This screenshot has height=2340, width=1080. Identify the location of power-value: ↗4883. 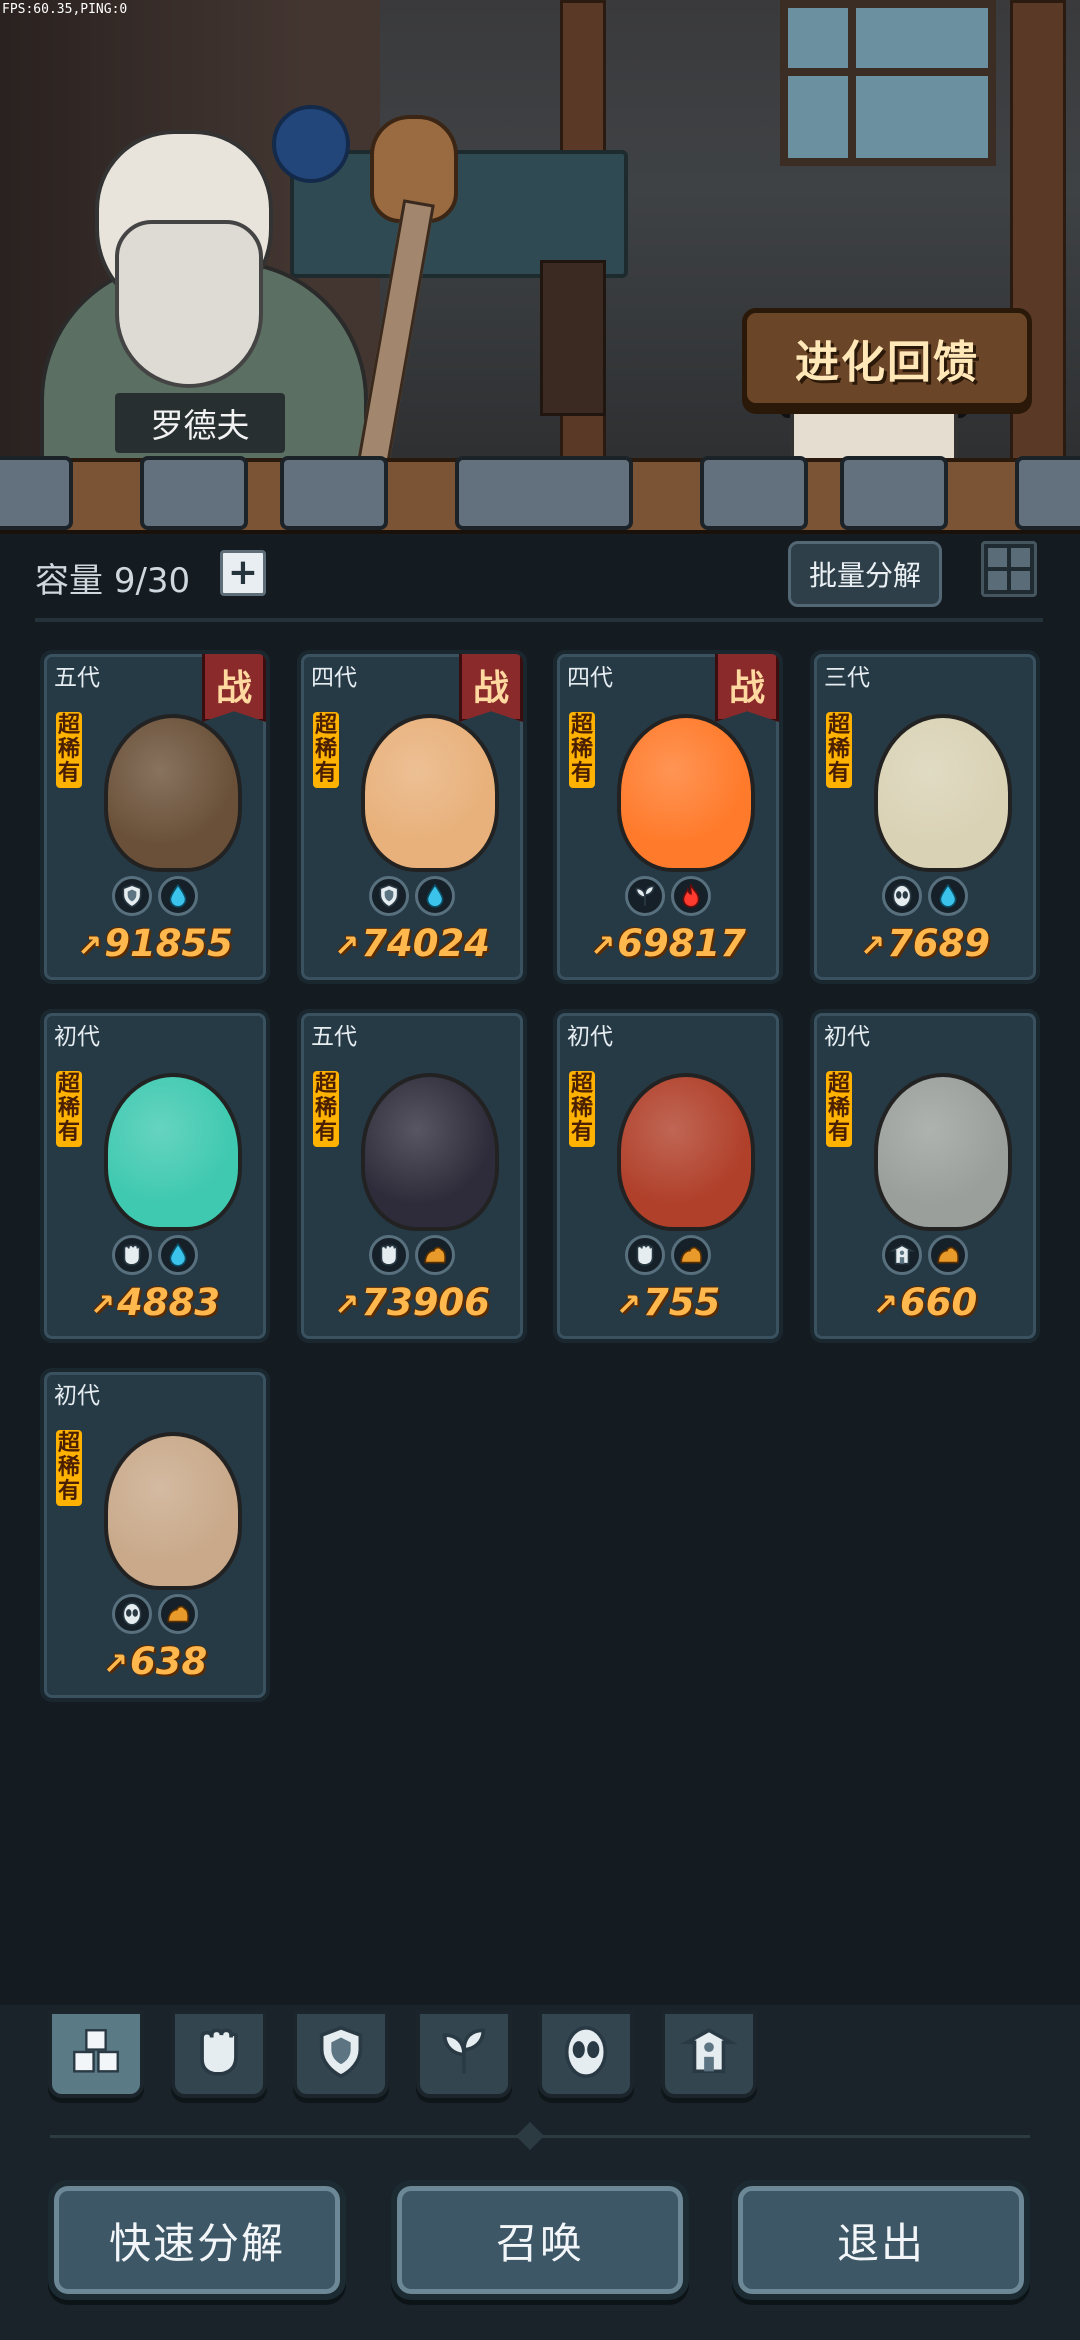
(155, 1302).